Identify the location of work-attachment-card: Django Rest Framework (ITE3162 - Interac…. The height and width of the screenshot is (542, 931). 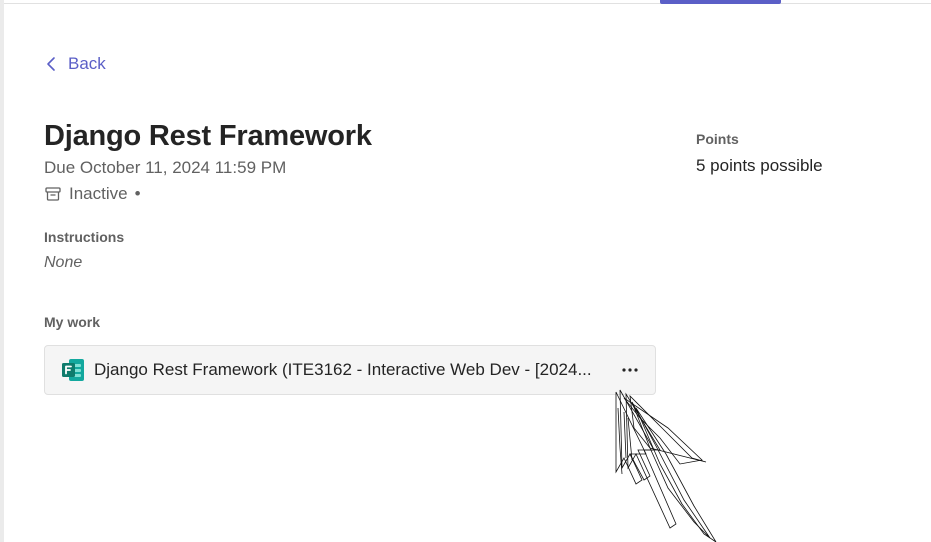
(350, 370).